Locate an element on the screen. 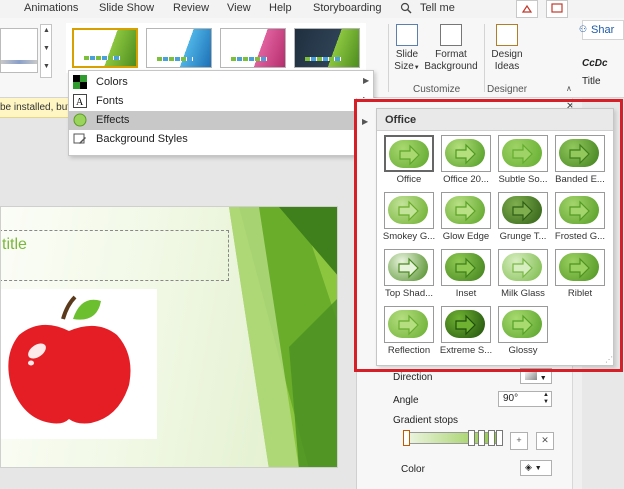 The image size is (624, 489). scroll-down-icon: ▼ is located at coordinates (46, 48).